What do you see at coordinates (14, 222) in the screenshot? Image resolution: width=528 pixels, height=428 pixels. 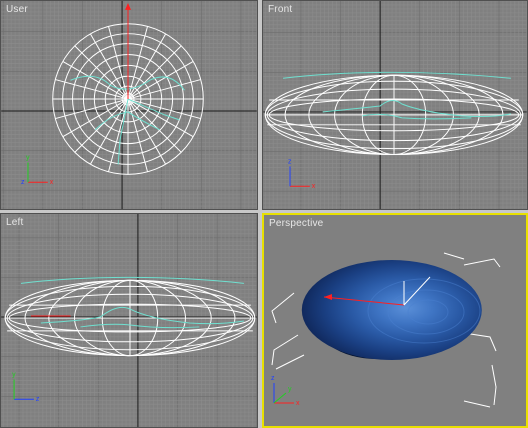 I see `viewport-label-left: Left` at bounding box center [14, 222].